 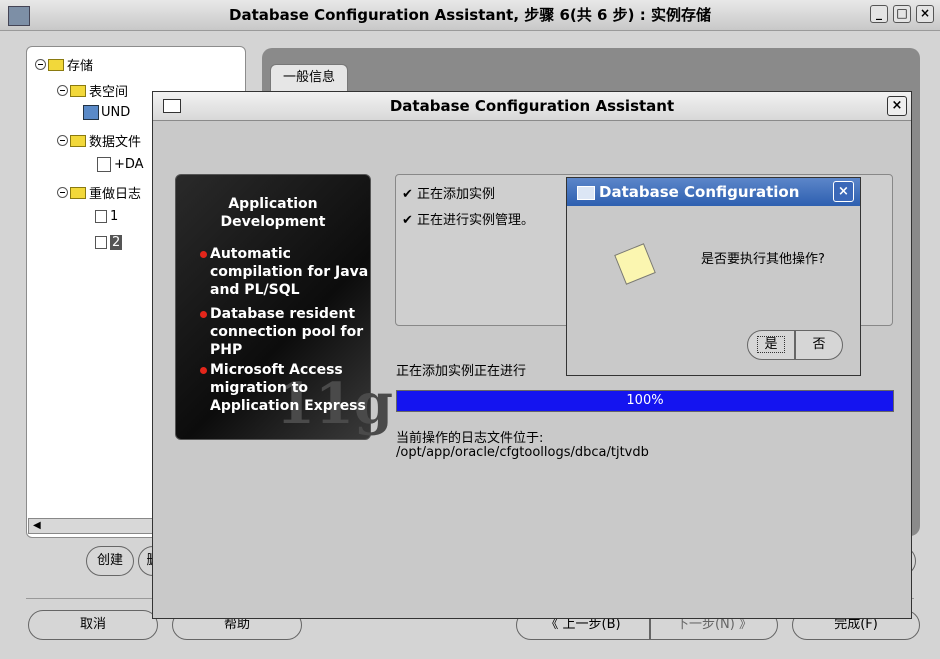 I want to click on scroll-left-icon: ◀, so click(x=37, y=525).